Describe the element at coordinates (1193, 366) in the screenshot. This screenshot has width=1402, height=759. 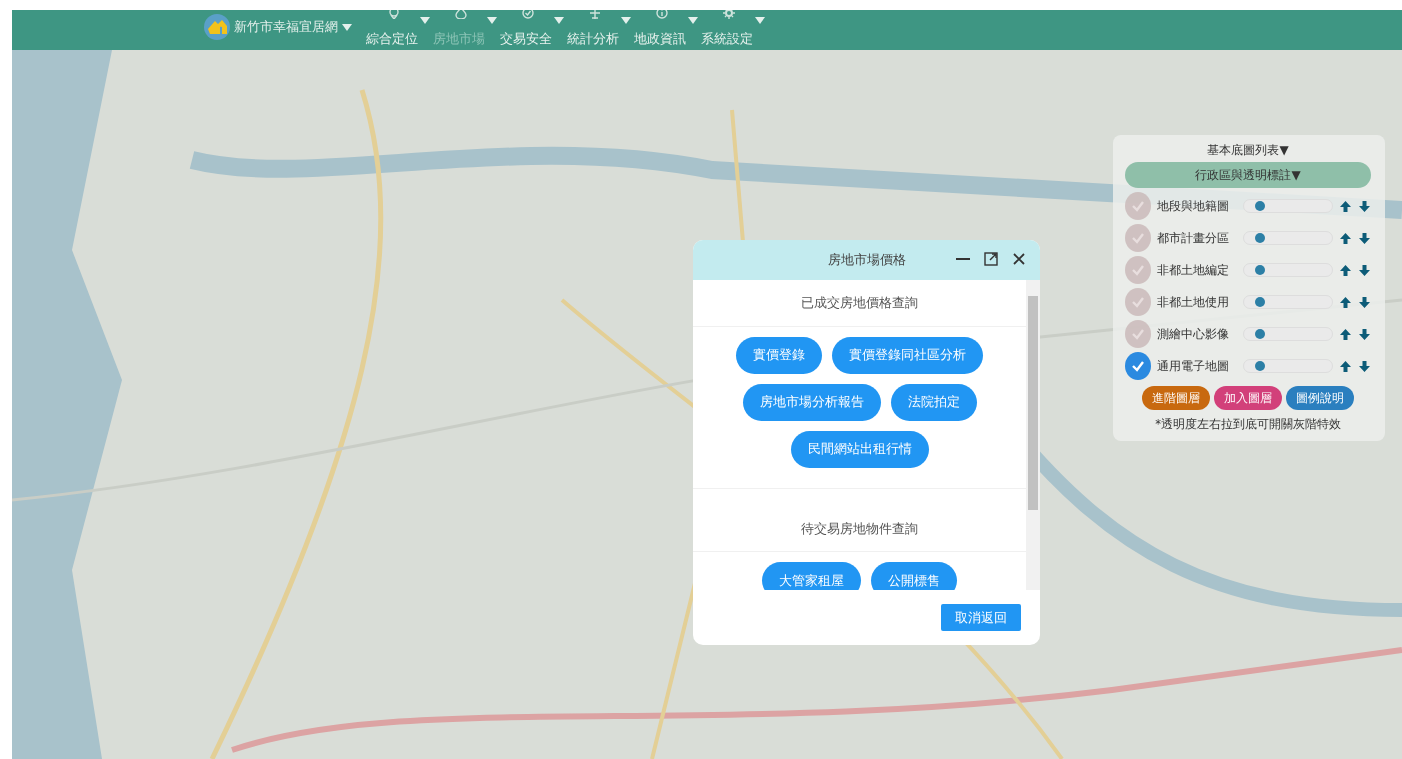
I see `layer-name: 通用電子地圖` at that location.